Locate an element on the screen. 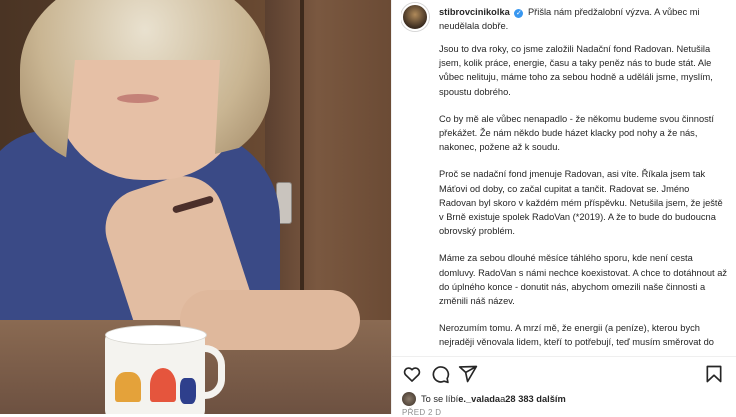 The width and height of the screenshot is (736, 417). liker-avatar is located at coordinates (409, 399).